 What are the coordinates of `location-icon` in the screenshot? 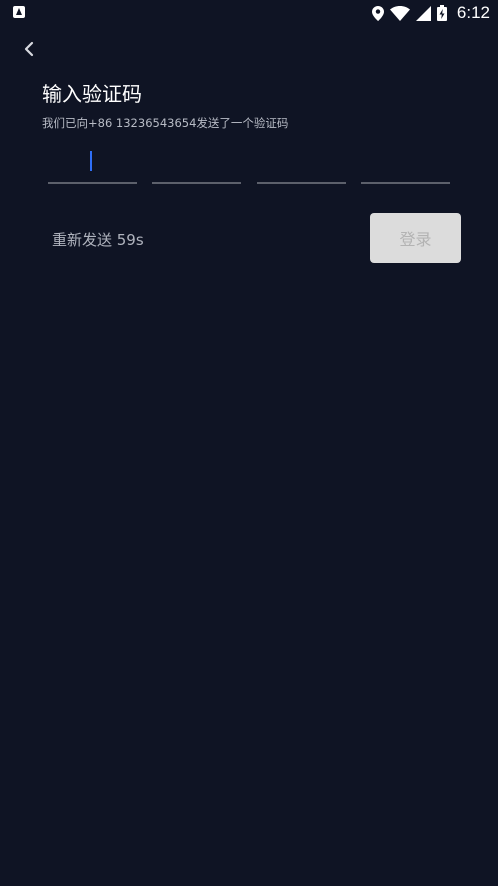 It's located at (377, 13).